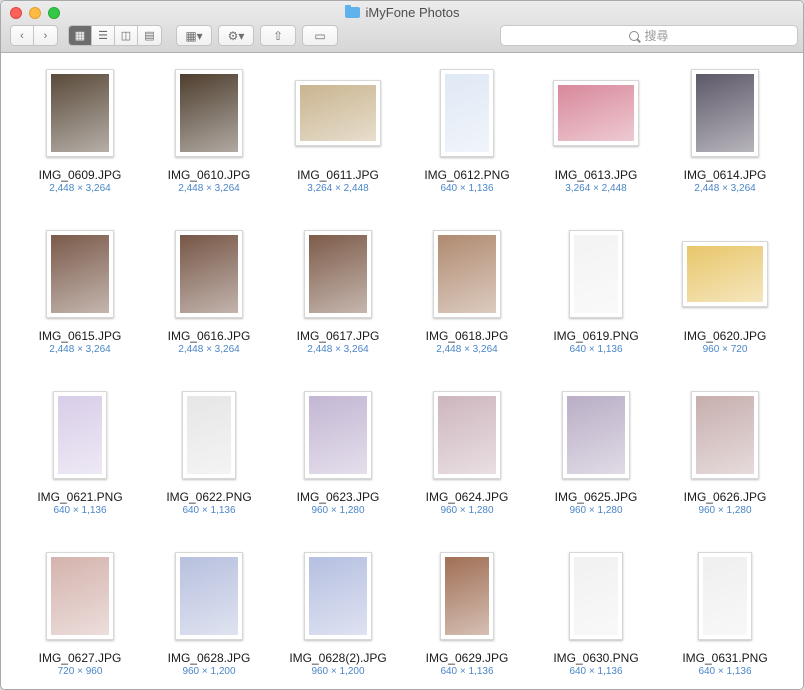  I want to click on file-name: IMG_0622.PNG, so click(209, 497).